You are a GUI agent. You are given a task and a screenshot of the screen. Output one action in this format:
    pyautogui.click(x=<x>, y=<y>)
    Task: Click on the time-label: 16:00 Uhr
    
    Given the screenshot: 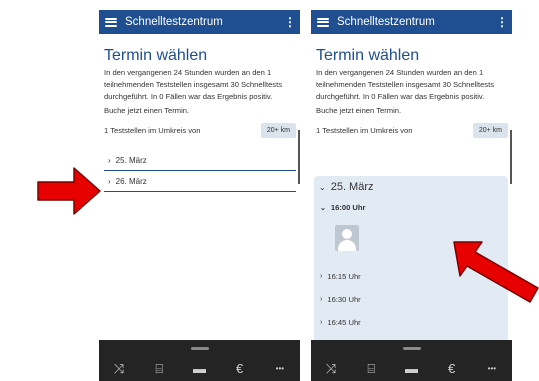 What is the action you would take?
    pyautogui.click(x=348, y=207)
    